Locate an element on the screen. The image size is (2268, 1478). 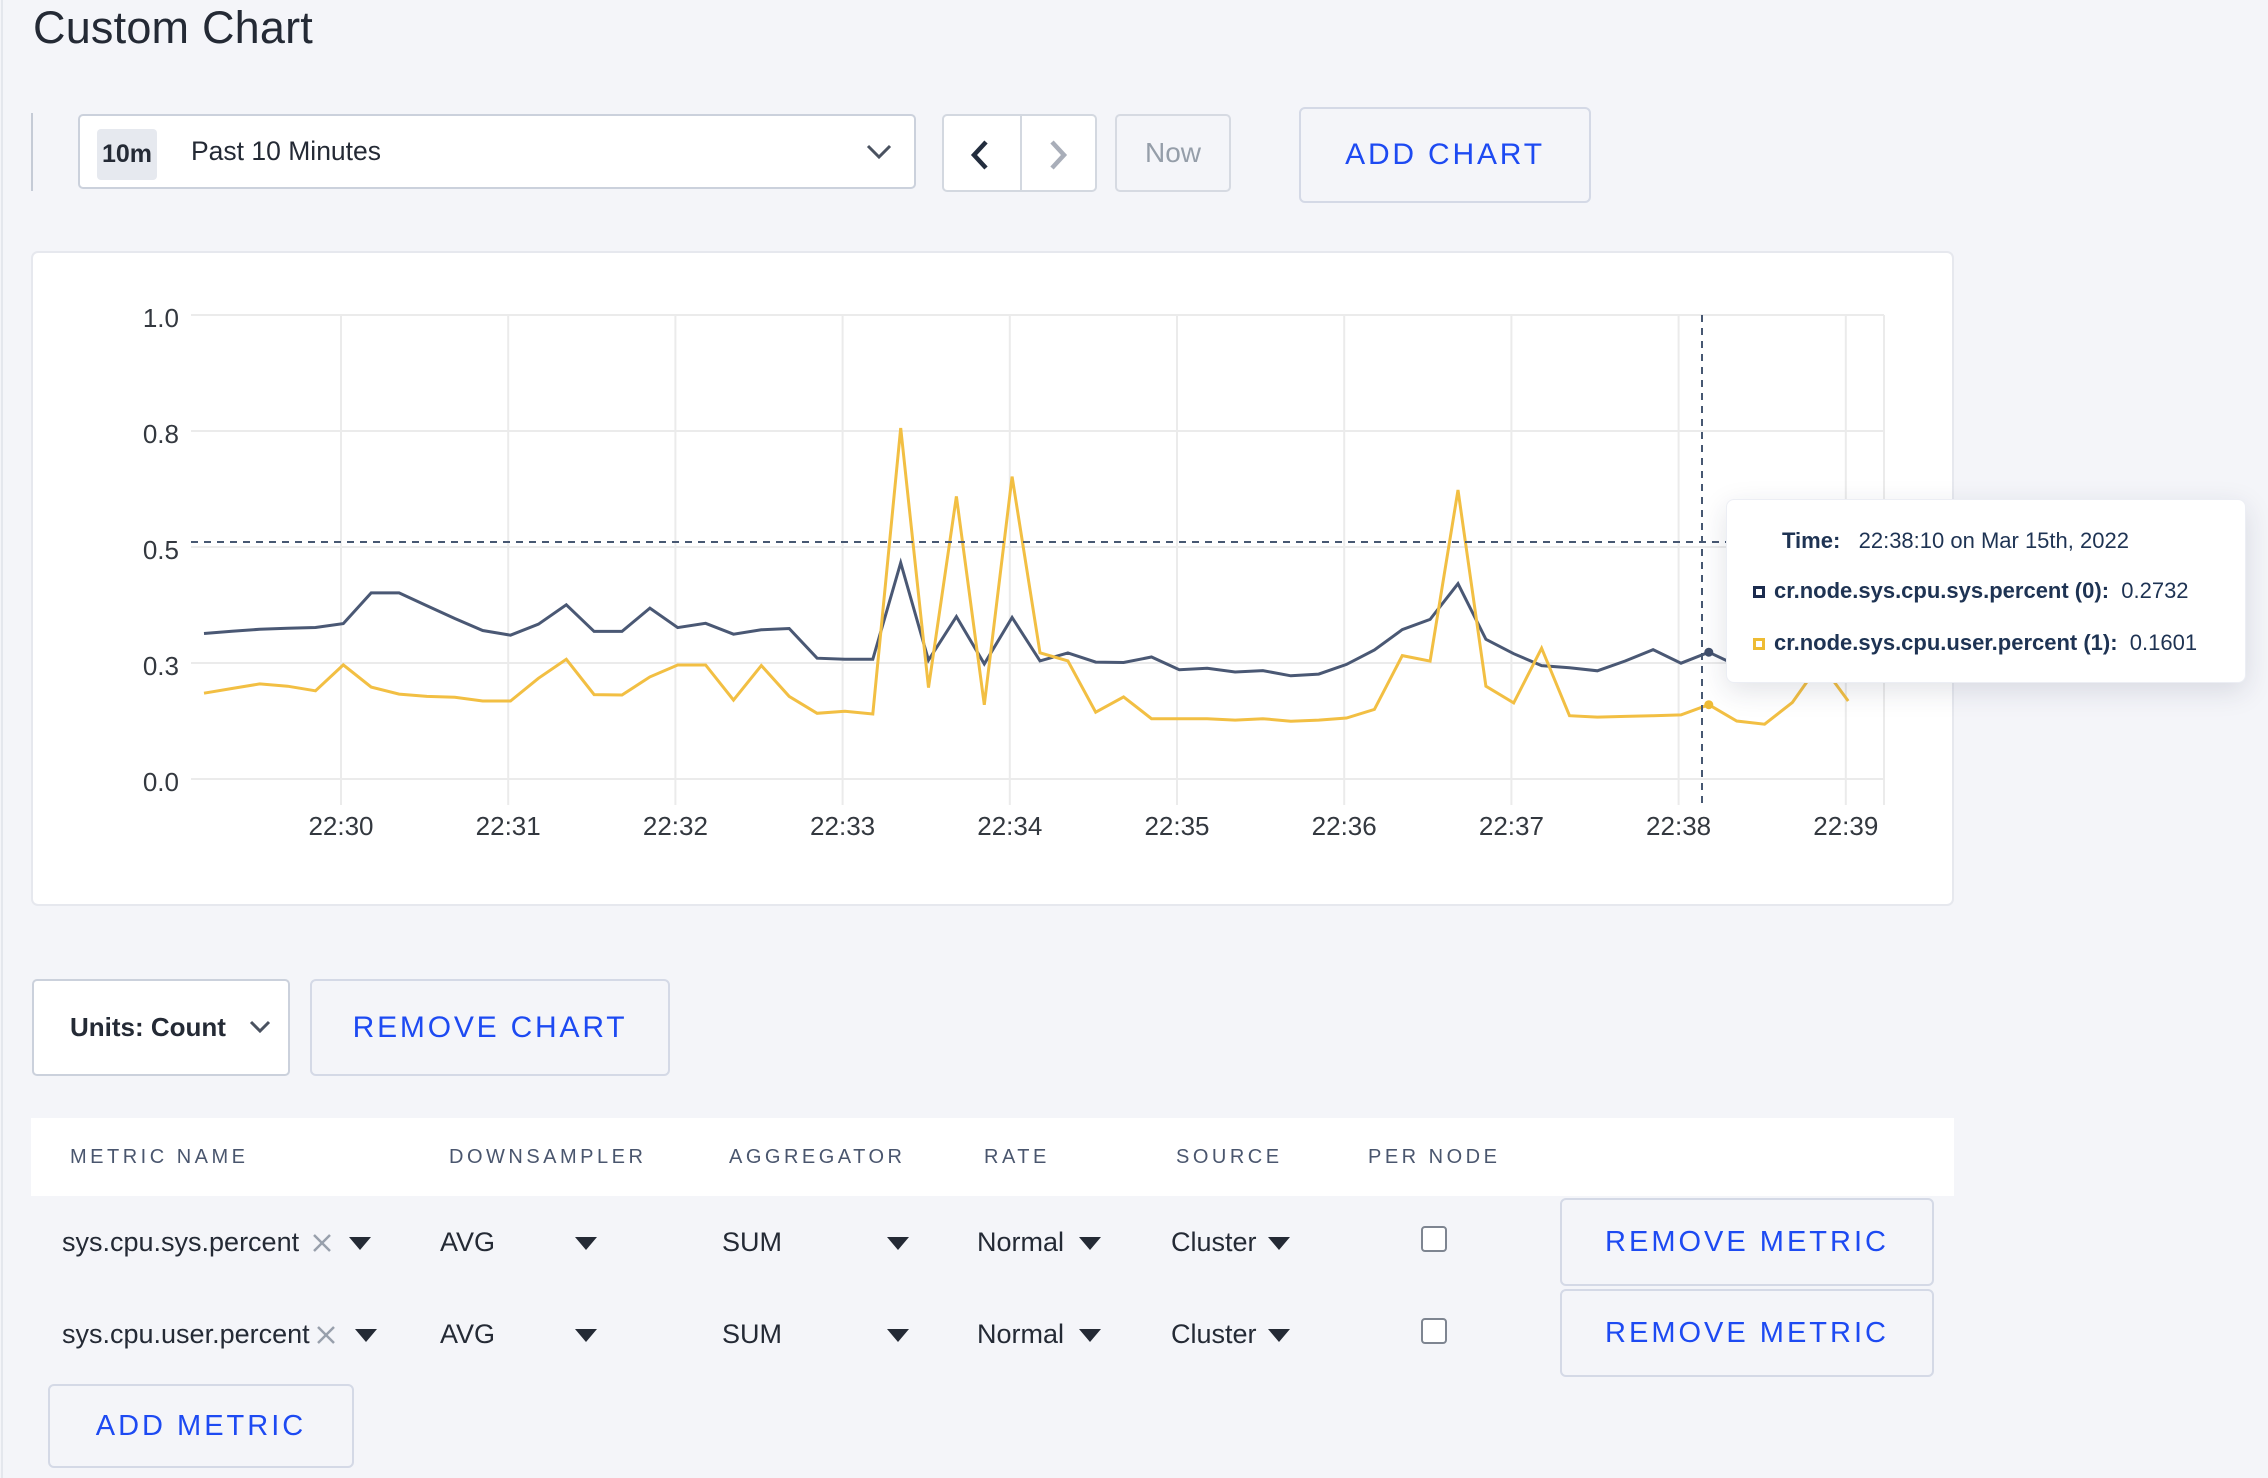
svg-text: 22:39 is located at coordinates (1845, 826).